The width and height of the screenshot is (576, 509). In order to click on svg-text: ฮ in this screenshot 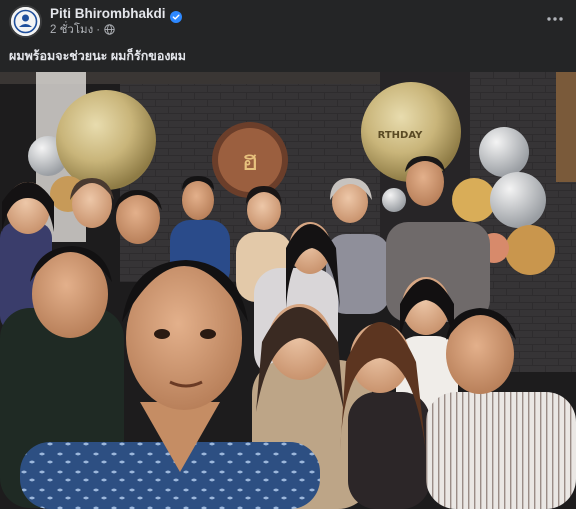, I will do `click(249, 160)`.